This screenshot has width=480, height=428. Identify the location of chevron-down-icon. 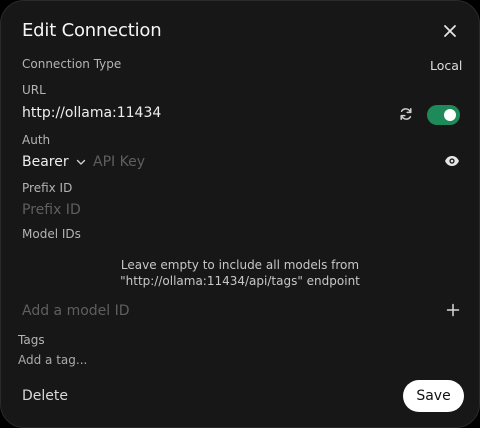
(80, 162).